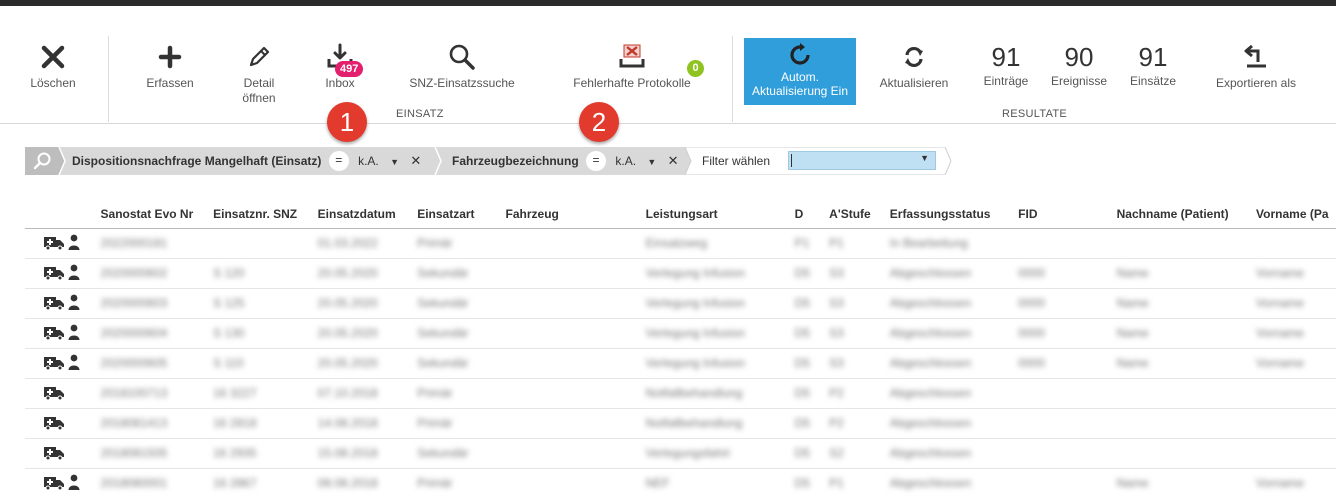  I want to click on table-cell: Vorname, so click(1296, 303).